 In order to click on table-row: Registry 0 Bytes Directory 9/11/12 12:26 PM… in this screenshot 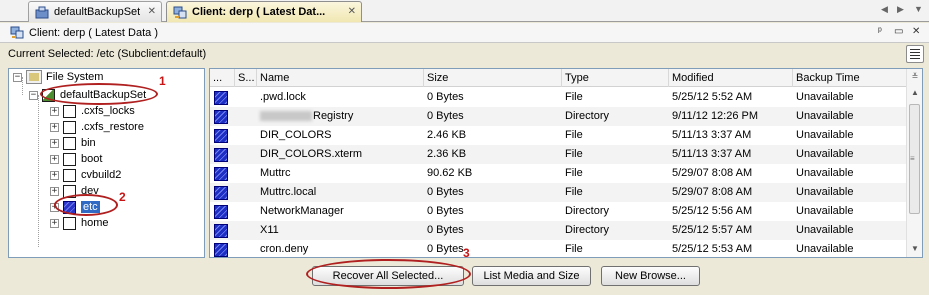, I will do `click(558, 116)`.